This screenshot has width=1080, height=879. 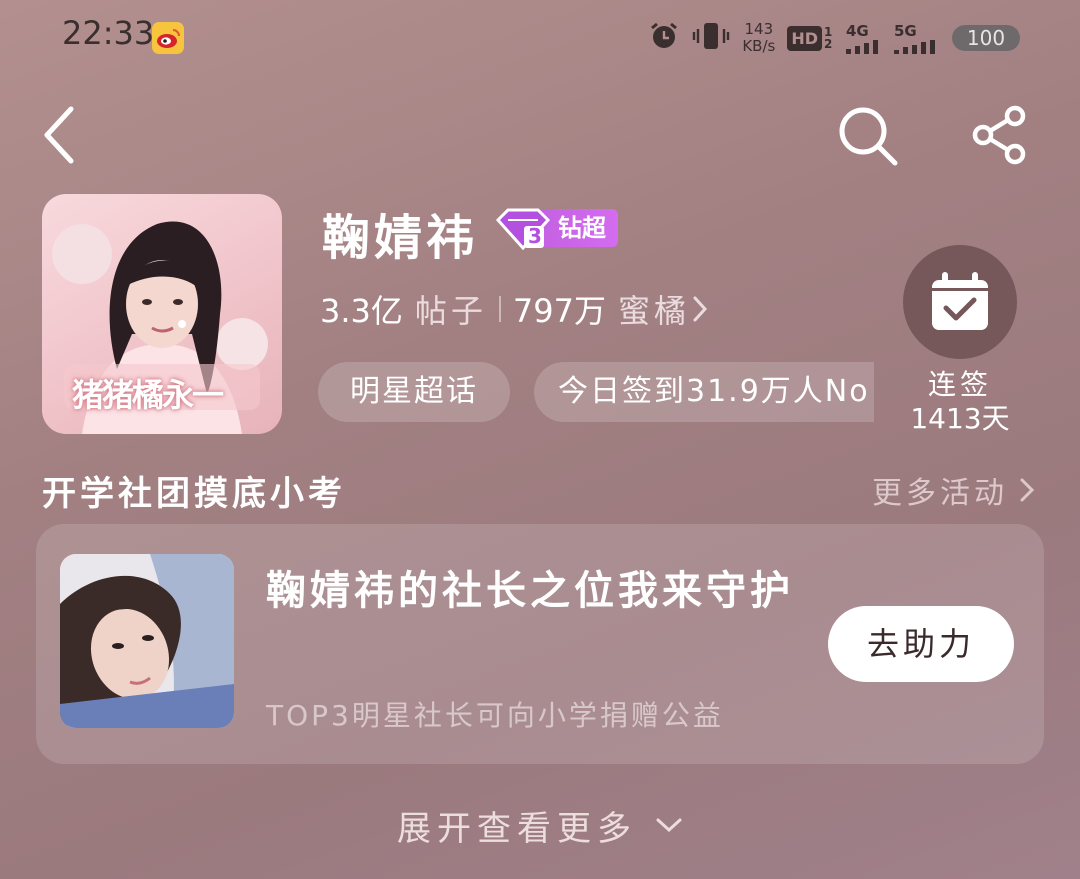 I want to click on network-speed-value: 143, so click(x=759, y=29).